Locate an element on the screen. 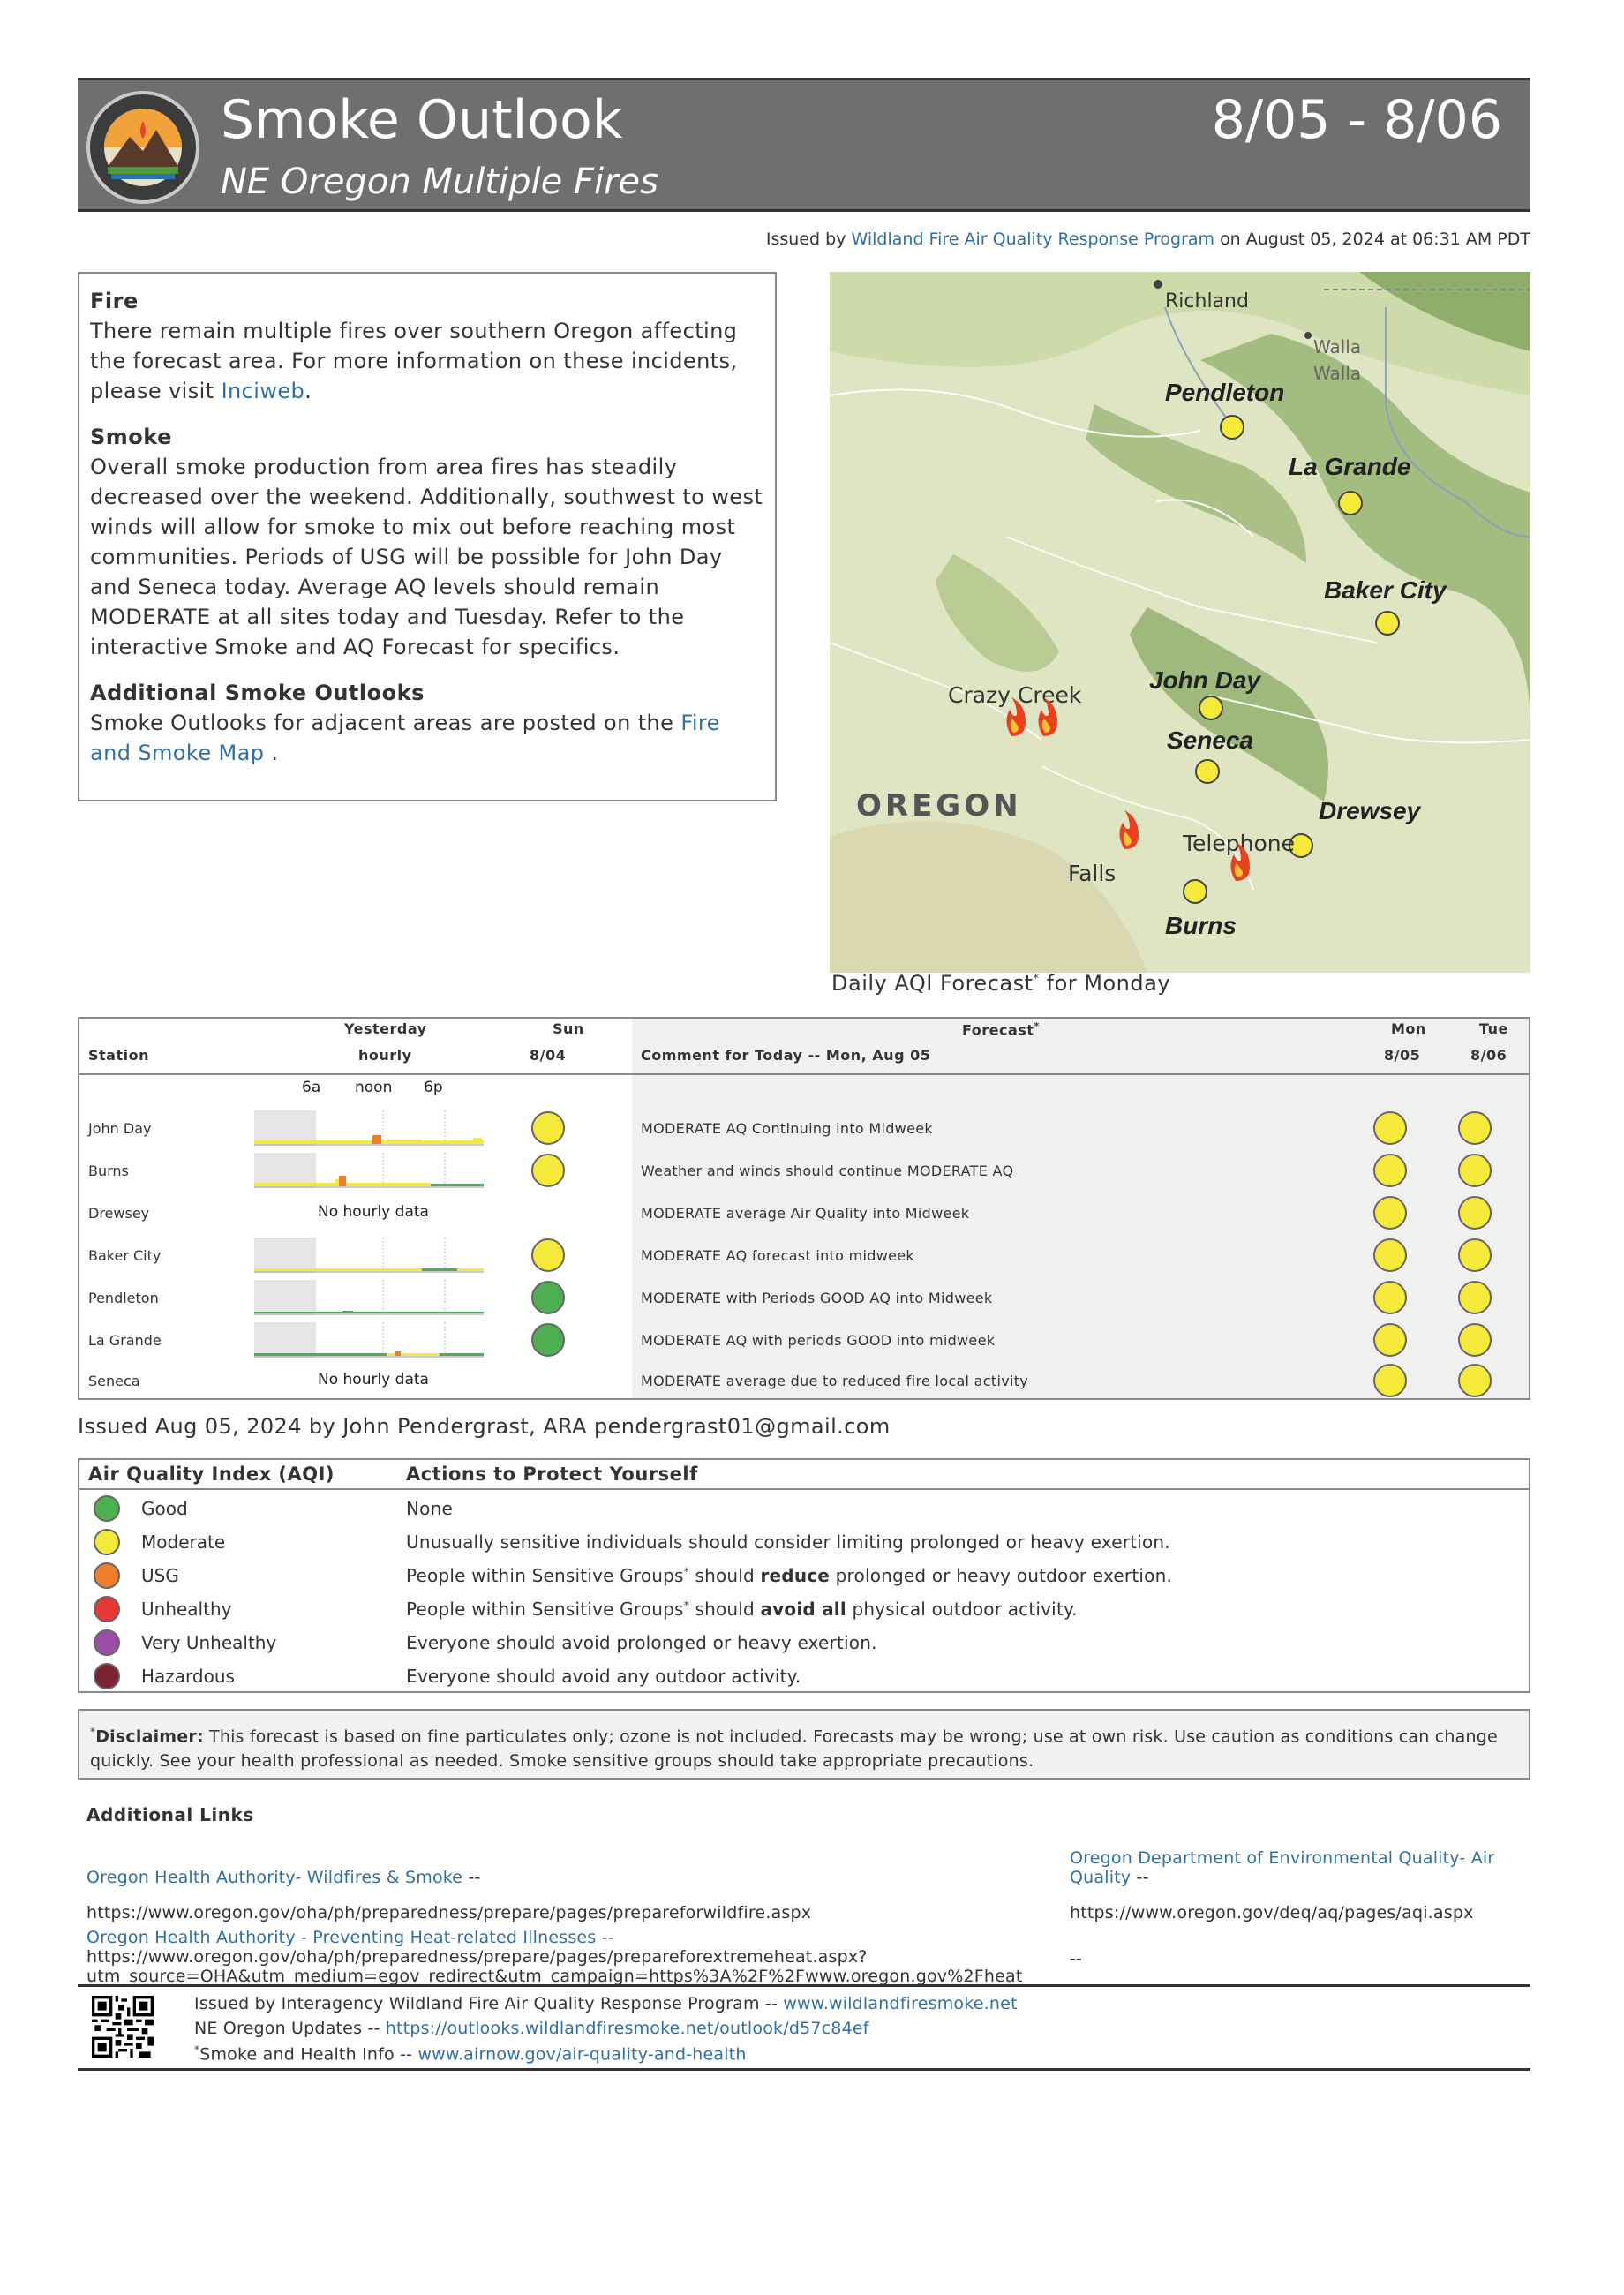 The width and height of the screenshot is (1624, 2295). map-label-oregon: OREGON is located at coordinates (939, 806).